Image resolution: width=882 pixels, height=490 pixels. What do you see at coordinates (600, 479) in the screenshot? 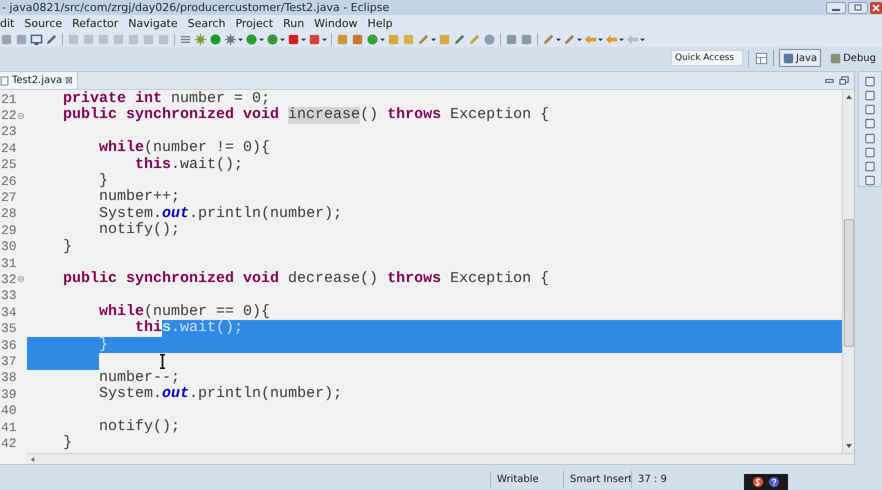
I see `status-text: Smart Insert` at bounding box center [600, 479].